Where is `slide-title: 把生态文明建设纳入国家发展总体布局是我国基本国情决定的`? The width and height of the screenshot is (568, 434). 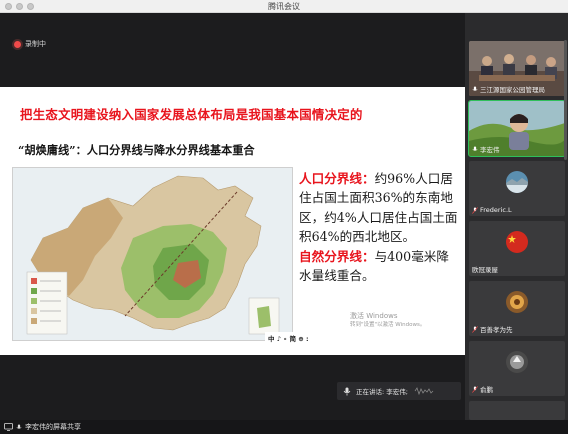
slide-title: 把生态文明建设纳入国家发展总体布局是我国基本国情决定的 is located at coordinates (191, 114).